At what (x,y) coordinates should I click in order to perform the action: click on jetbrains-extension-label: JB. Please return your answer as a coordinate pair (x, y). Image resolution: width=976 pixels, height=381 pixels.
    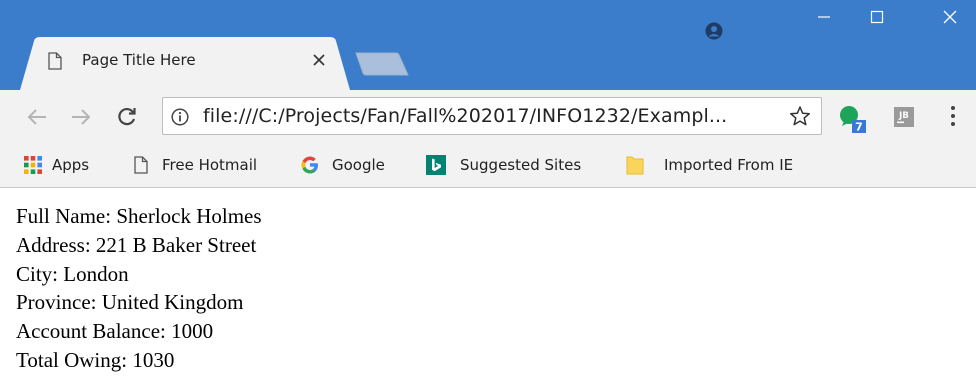
    Looking at the image, I should click on (903, 116).